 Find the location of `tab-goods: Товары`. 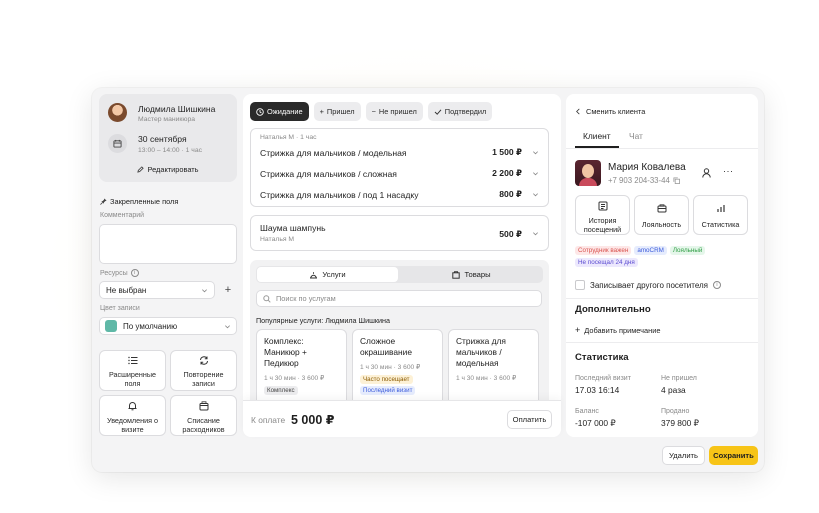

tab-goods: Товары is located at coordinates (471, 274).